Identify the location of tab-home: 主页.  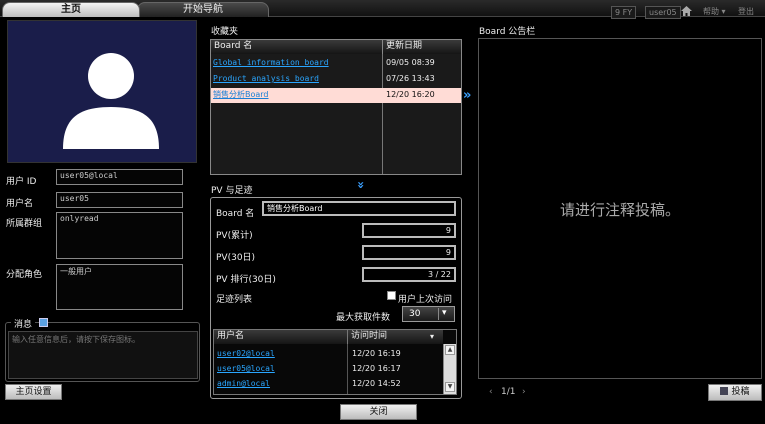
(71, 9).